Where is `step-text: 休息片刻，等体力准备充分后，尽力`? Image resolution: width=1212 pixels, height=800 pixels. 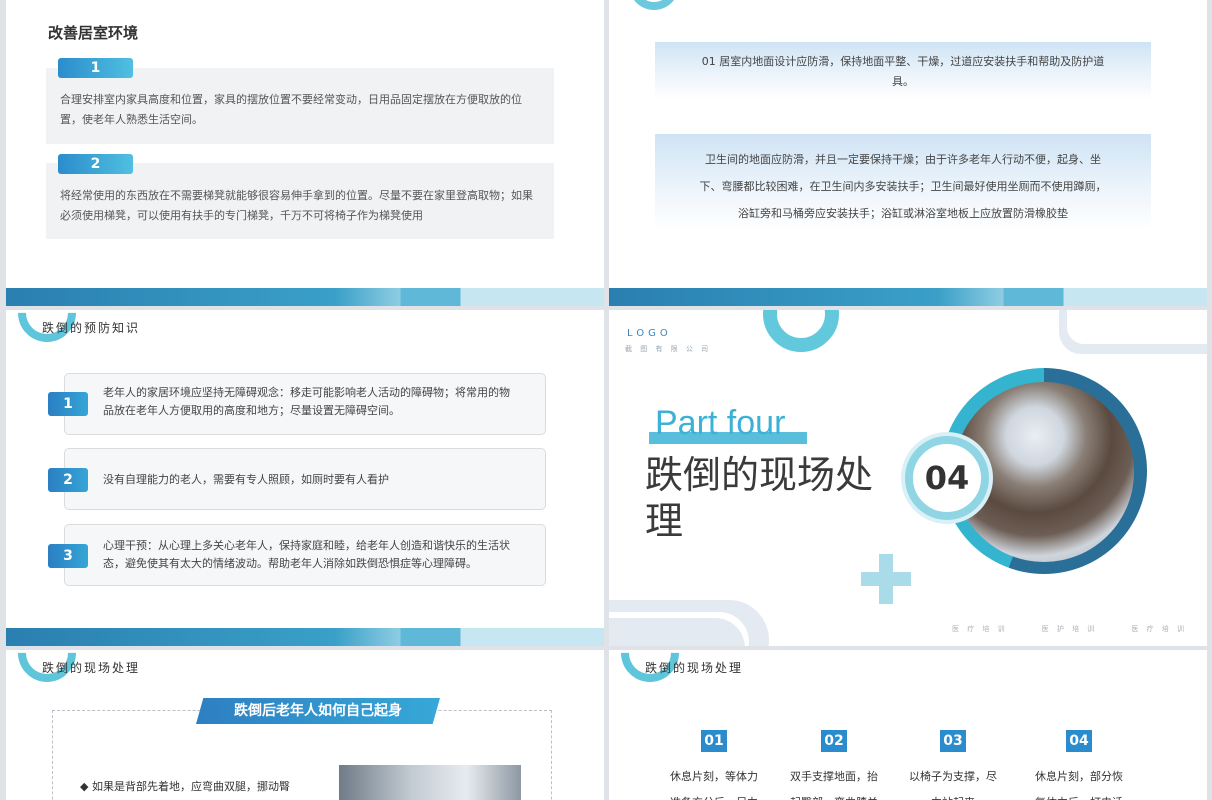 step-text: 休息片刻，等体力准备充分后，尽力 is located at coordinates (714, 782).